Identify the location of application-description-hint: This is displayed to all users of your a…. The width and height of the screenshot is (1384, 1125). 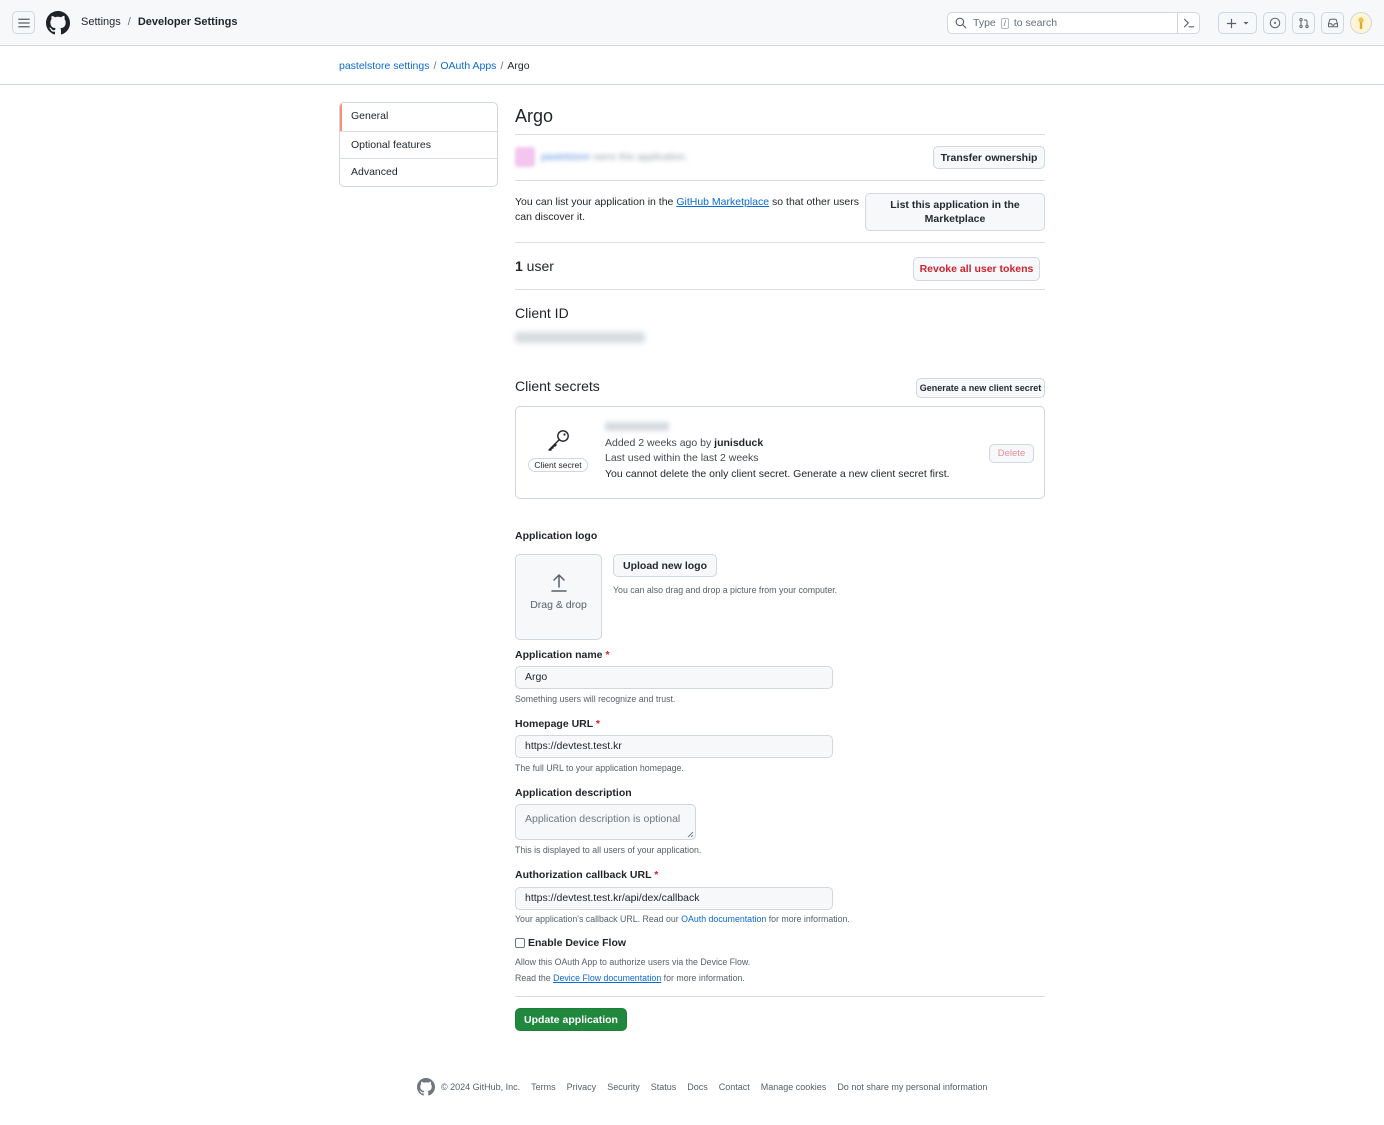
(608, 850).